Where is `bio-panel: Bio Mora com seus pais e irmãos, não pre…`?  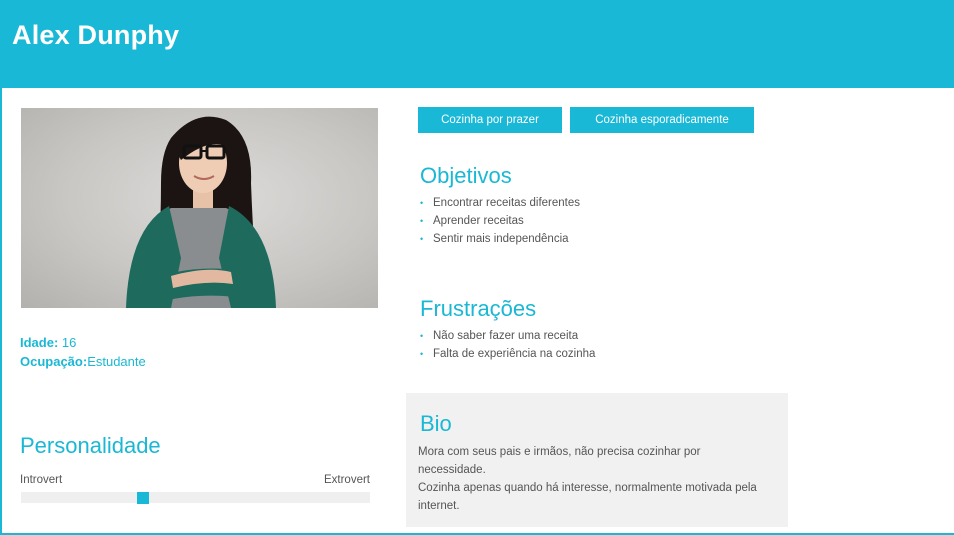
bio-panel: Bio Mora com seus pais e irmãos, não pre… is located at coordinates (597, 460).